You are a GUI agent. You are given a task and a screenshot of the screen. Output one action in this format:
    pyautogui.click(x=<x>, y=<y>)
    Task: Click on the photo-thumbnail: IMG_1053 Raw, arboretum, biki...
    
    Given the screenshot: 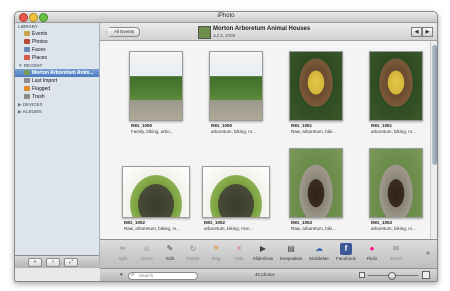 What is the action you would take?
    pyautogui.click(x=315, y=195)
    